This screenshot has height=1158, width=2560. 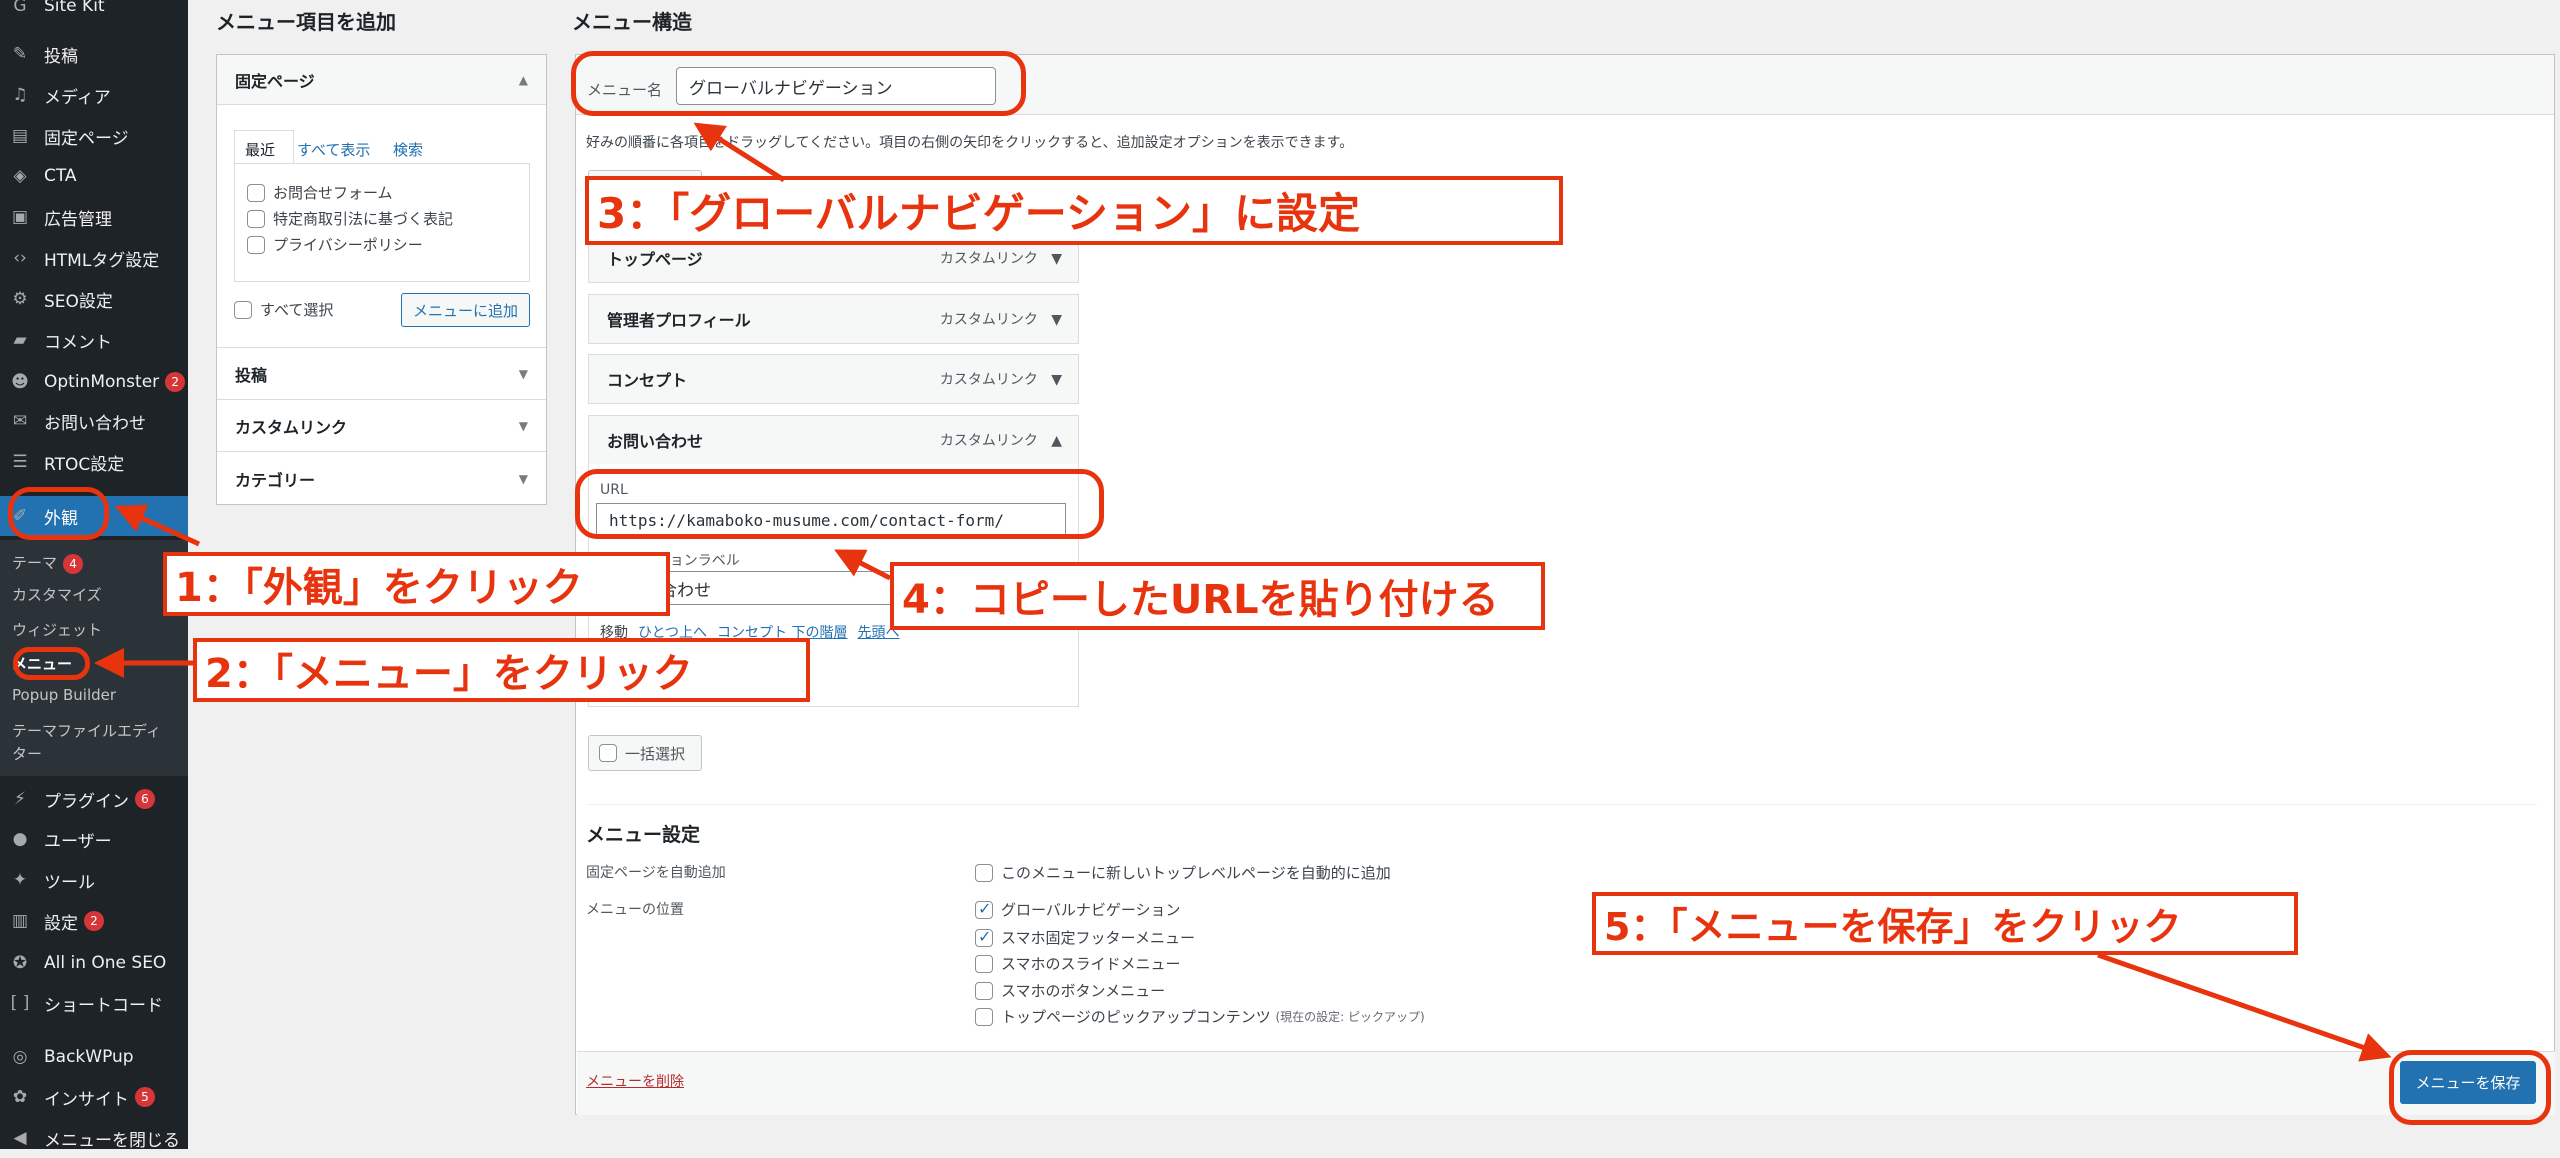 I want to click on sidebar-item: ▣ 広告管理, so click(x=94, y=217).